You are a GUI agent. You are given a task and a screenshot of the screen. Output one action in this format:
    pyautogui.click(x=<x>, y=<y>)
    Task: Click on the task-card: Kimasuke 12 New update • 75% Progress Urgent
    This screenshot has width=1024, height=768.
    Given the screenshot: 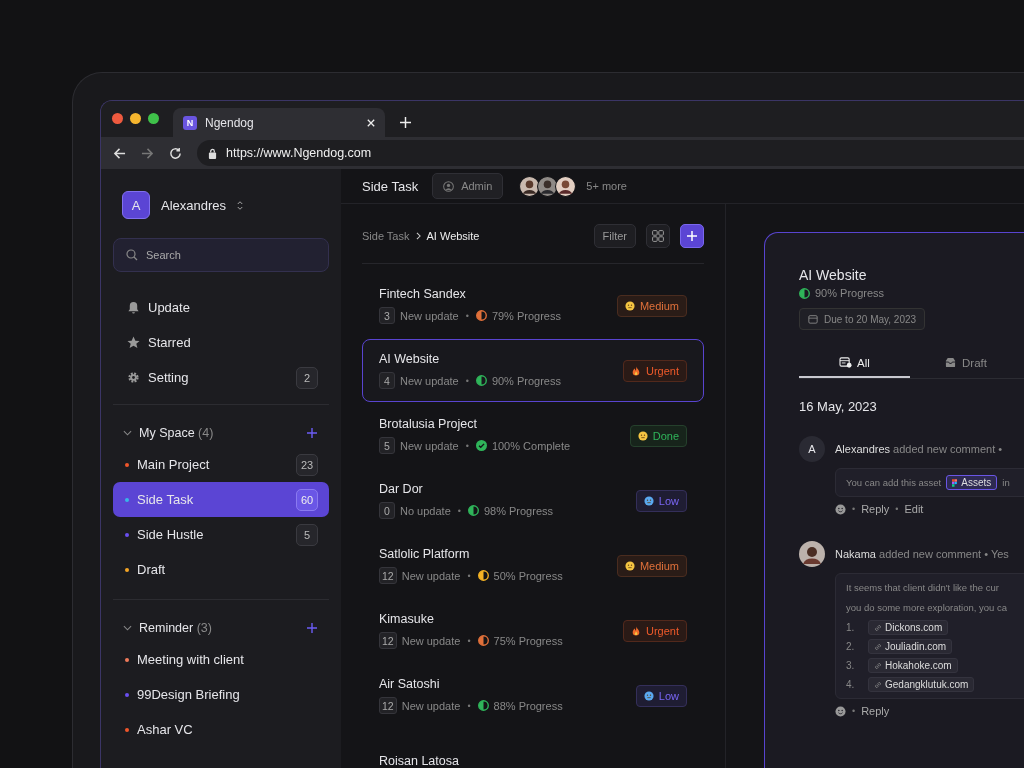 What is the action you would take?
    pyautogui.click(x=533, y=630)
    